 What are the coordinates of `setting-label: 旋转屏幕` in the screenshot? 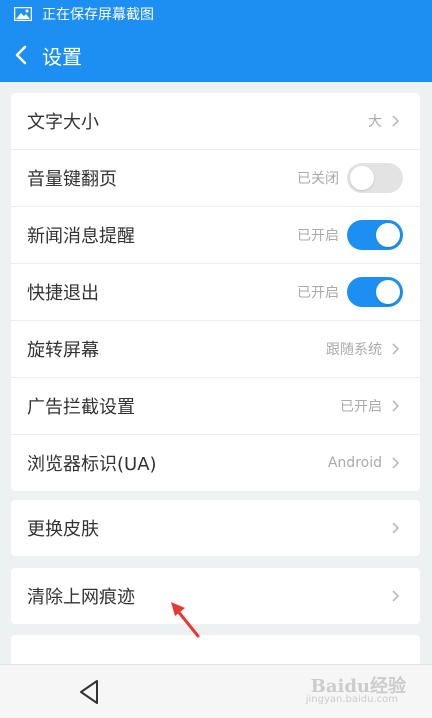 It's located at (63, 350).